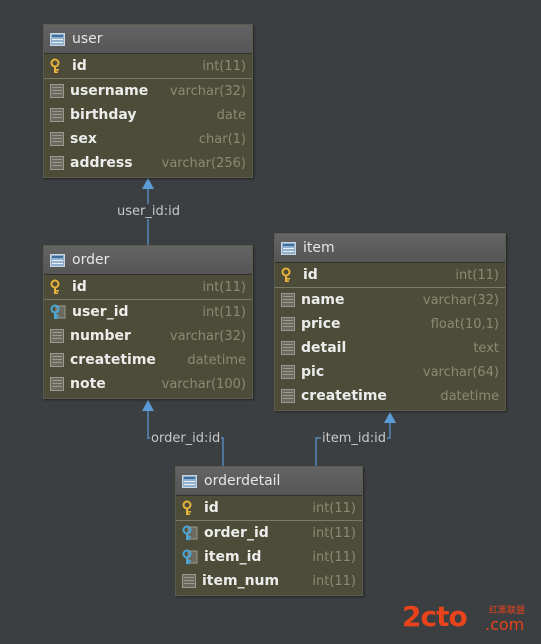 The image size is (541, 644). Describe the element at coordinates (103, 115) in the screenshot. I see `field-name: birthday` at that location.